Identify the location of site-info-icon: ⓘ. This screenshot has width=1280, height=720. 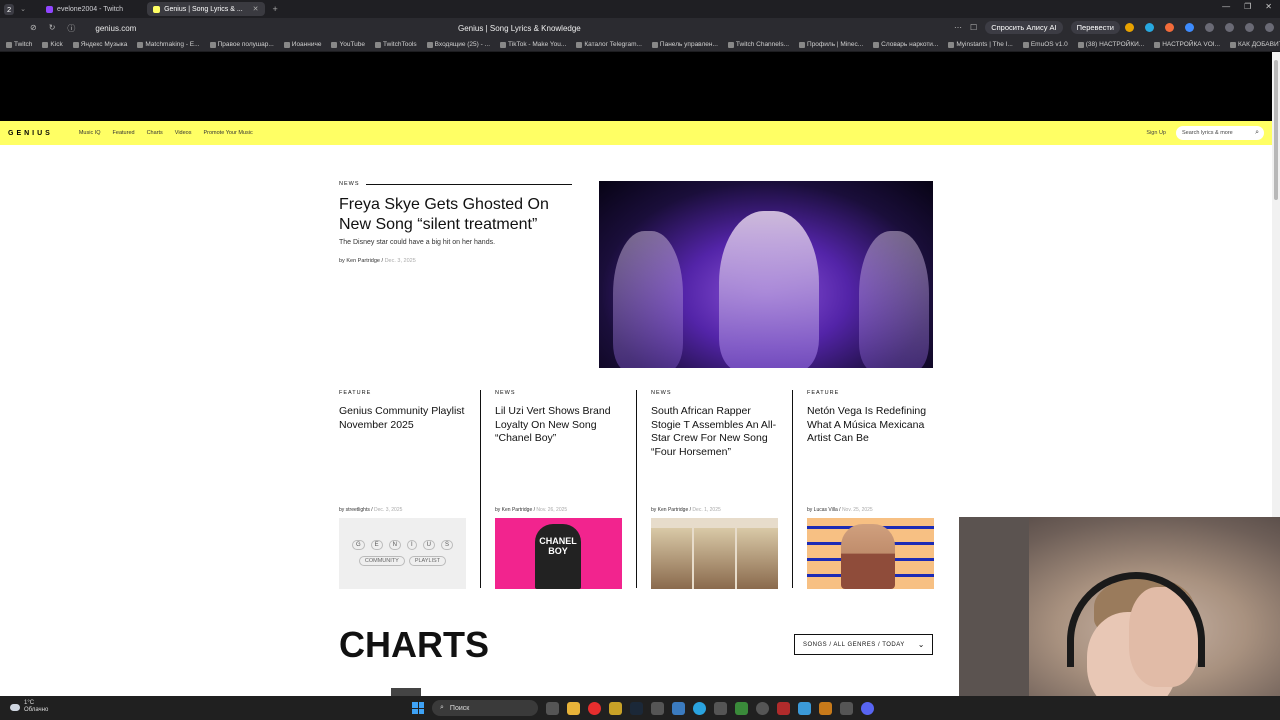
(71, 28).